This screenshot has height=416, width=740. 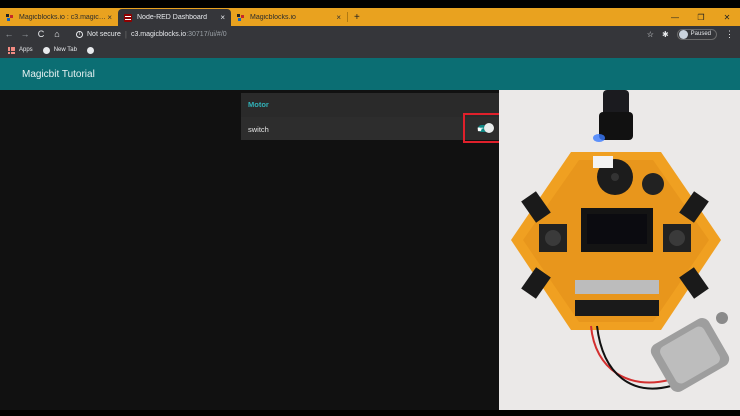 I want to click on new-tab-button: +, so click(x=357, y=17).